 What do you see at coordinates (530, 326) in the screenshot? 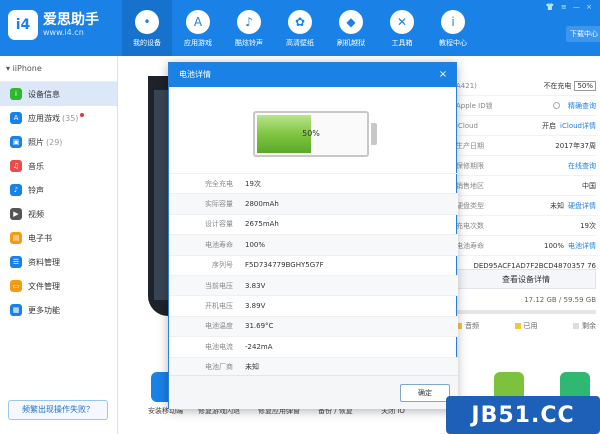
I see `legend-label: 已用` at bounding box center [530, 326].